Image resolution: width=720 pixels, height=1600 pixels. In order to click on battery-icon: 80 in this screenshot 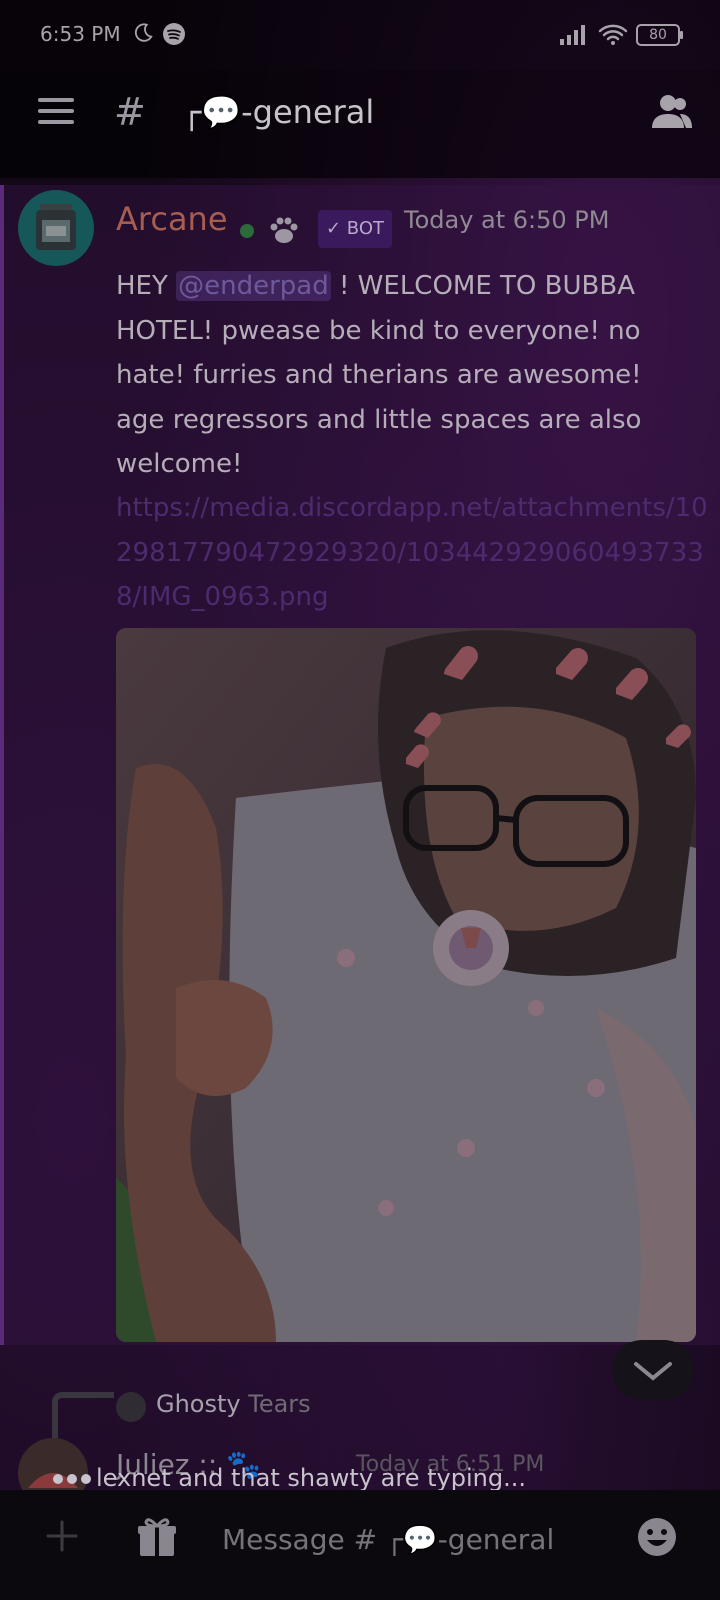, I will do `click(660, 35)`.